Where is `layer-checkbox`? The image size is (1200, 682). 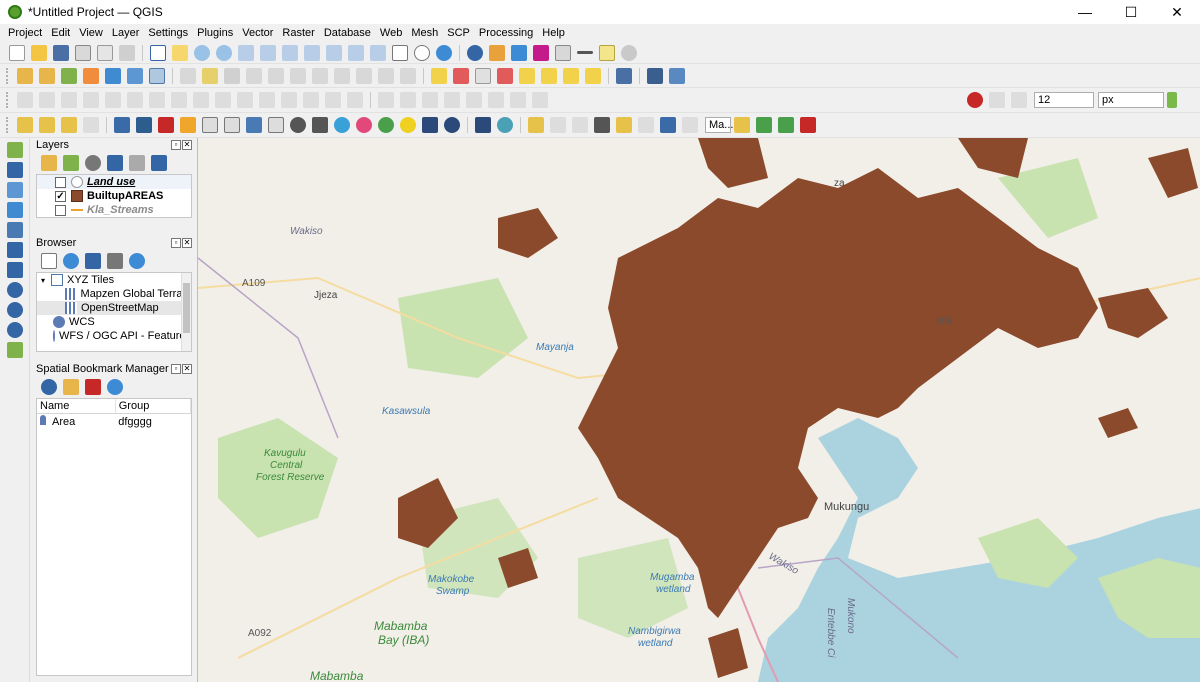 layer-checkbox is located at coordinates (60, 182).